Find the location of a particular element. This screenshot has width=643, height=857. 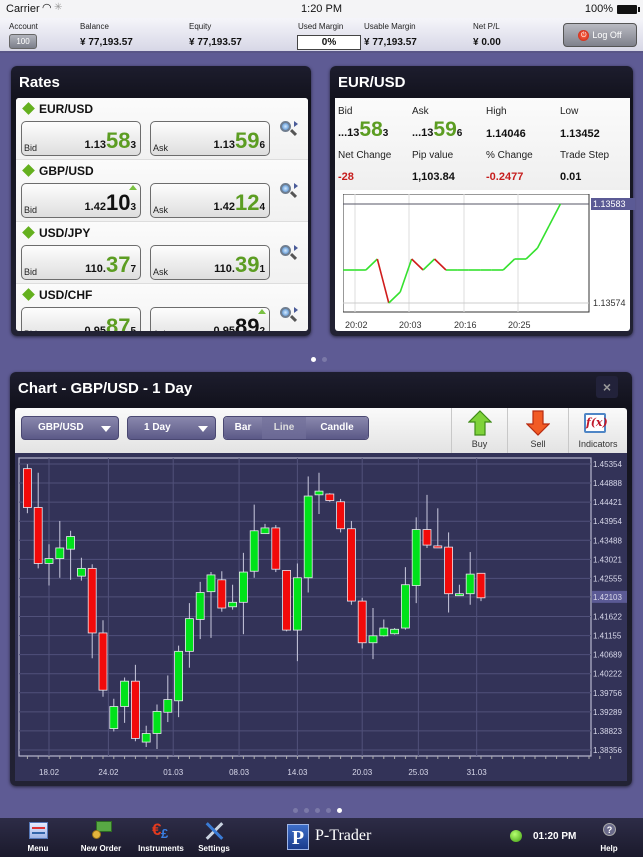

chevron-down-icon is located at coordinates (203, 429).